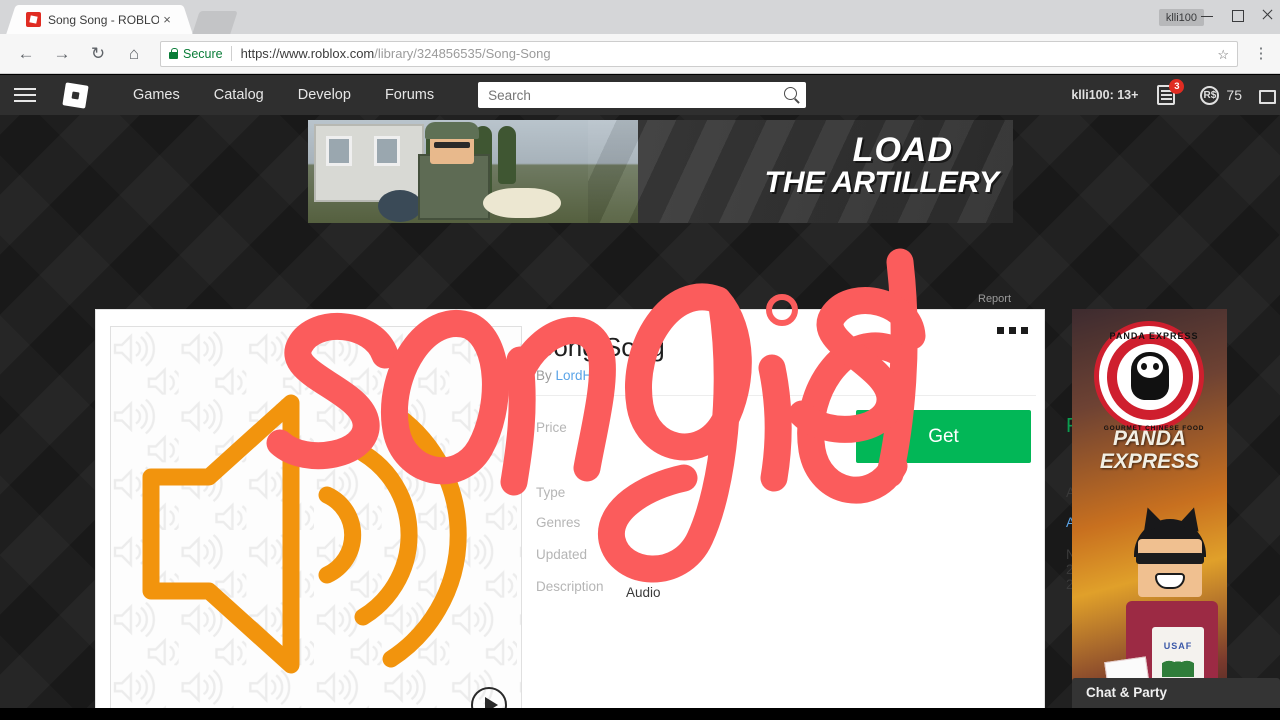  What do you see at coordinates (551, 492) in the screenshot?
I see `detail-label-type: Type` at bounding box center [551, 492].